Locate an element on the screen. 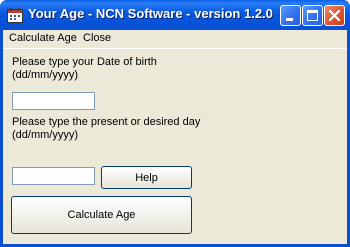  close-button is located at coordinates (334, 15).